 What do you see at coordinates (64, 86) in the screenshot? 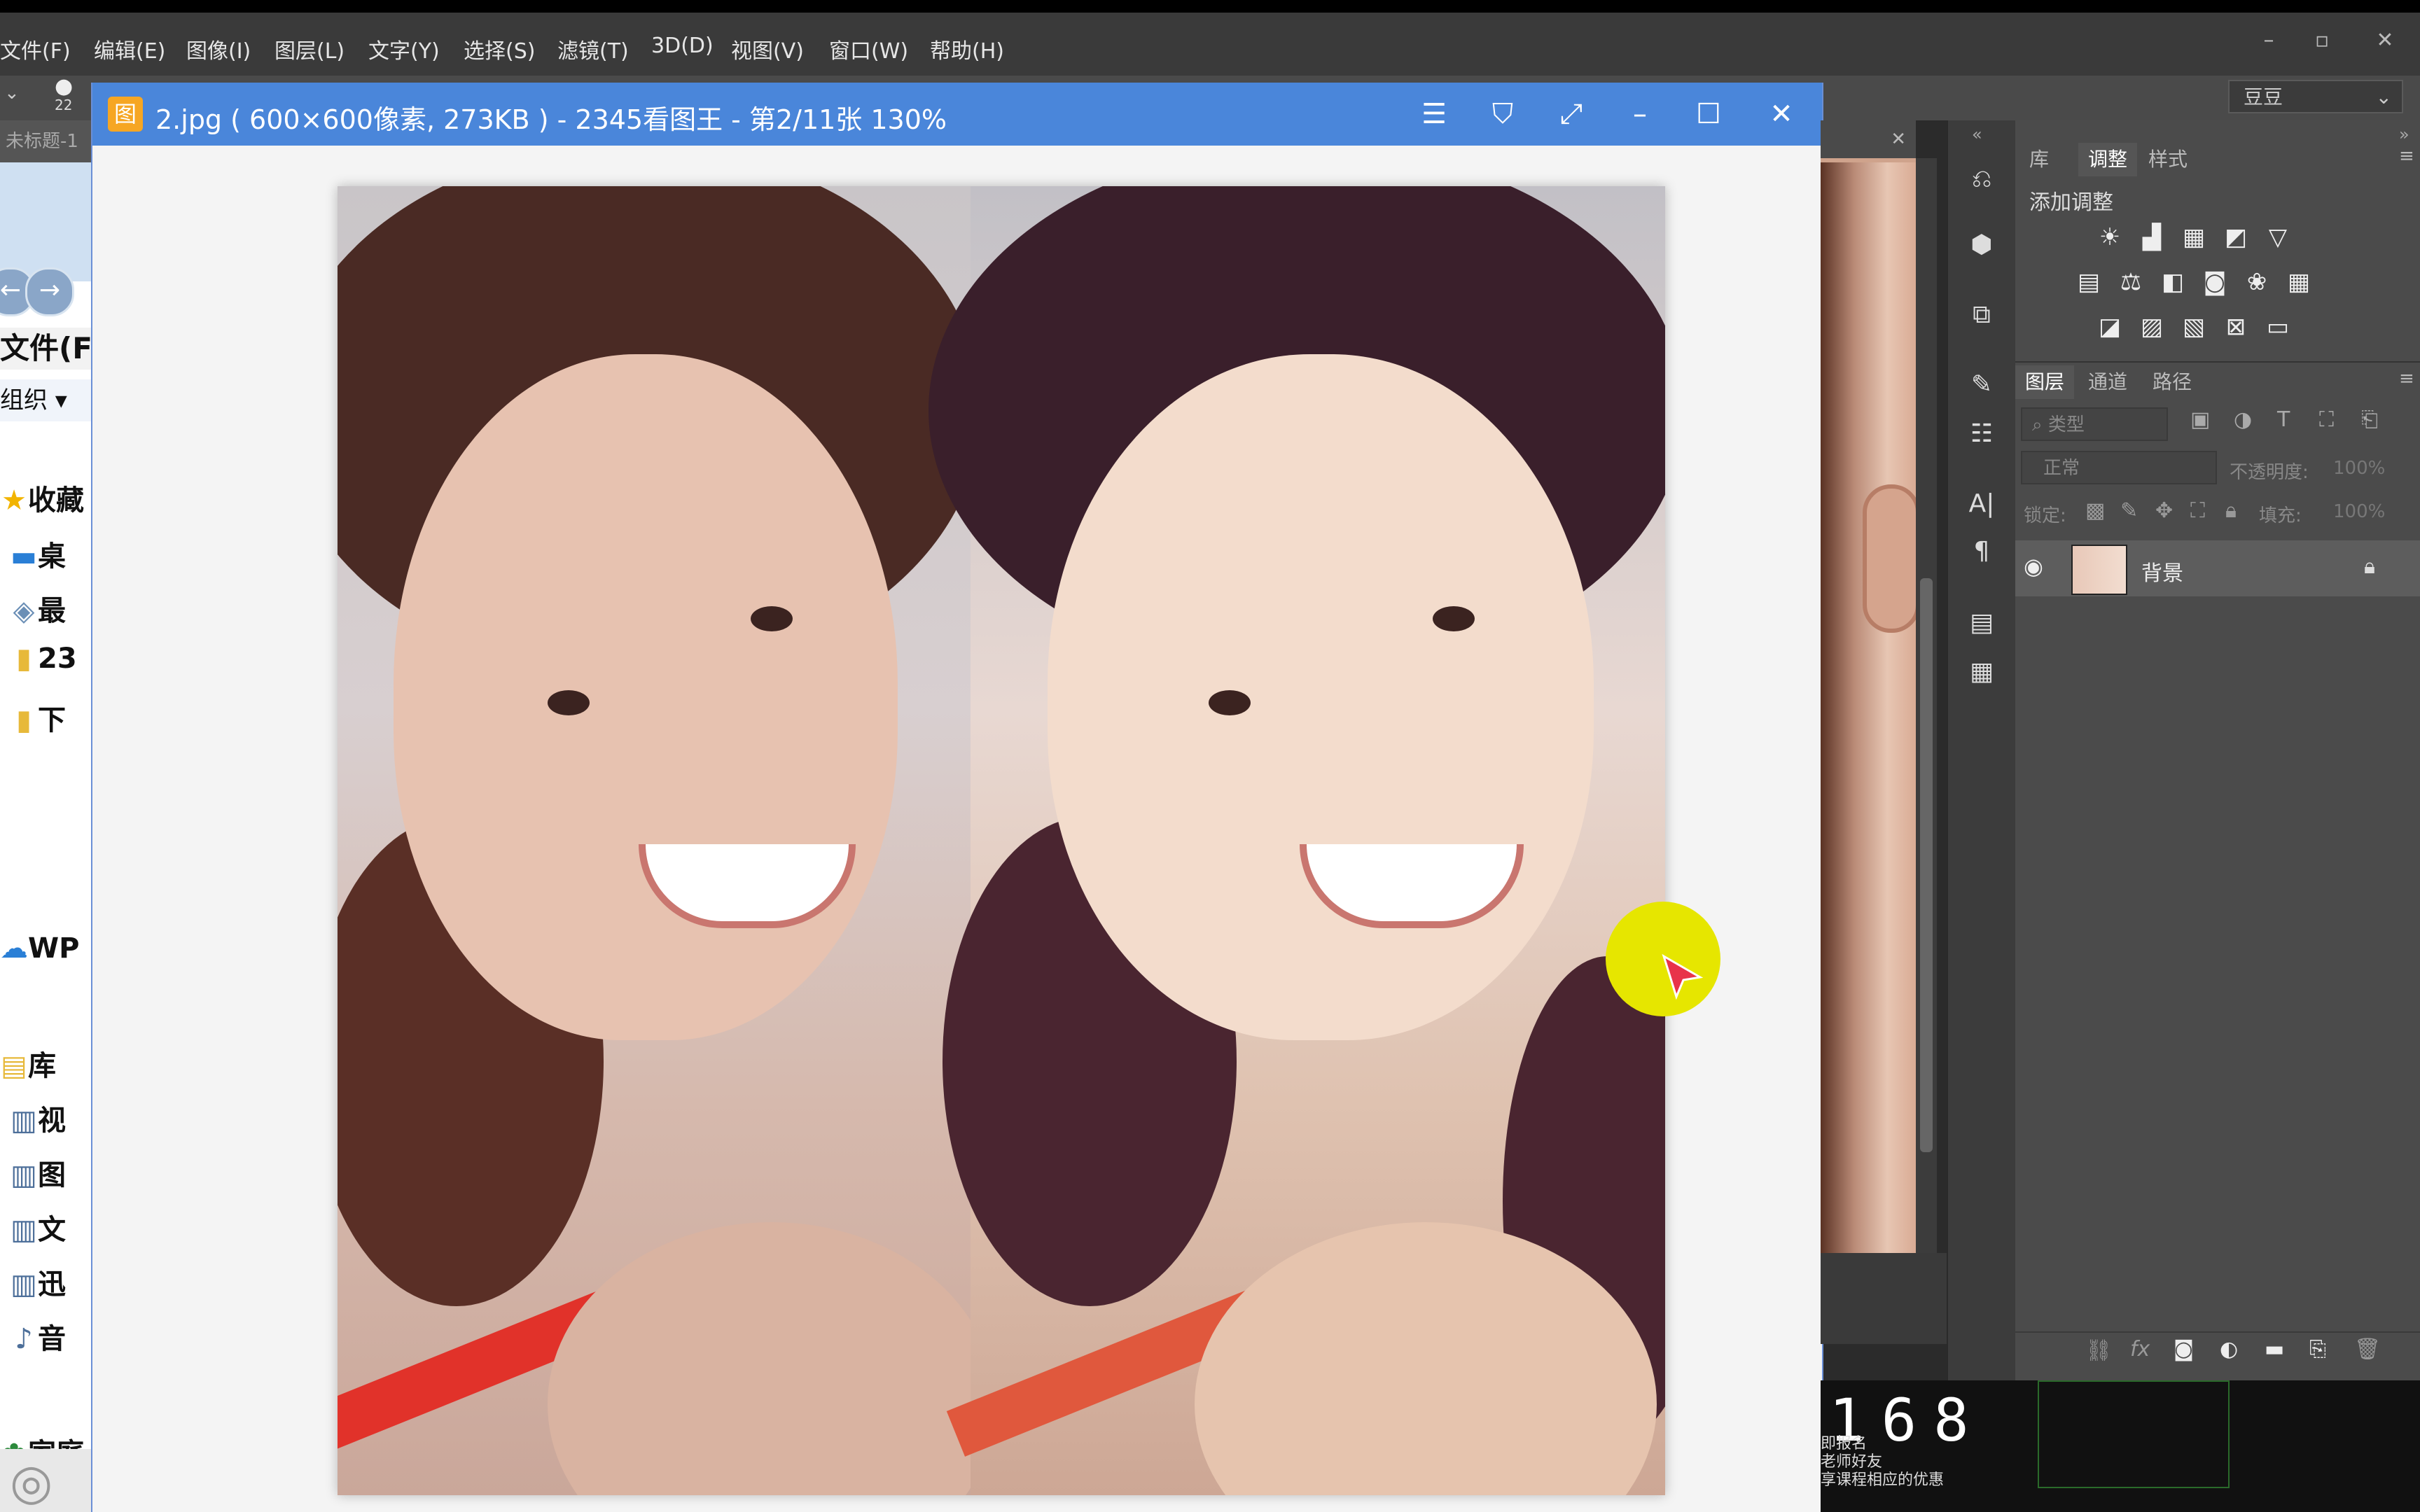
I see `brush-preview-icon: ●` at bounding box center [64, 86].